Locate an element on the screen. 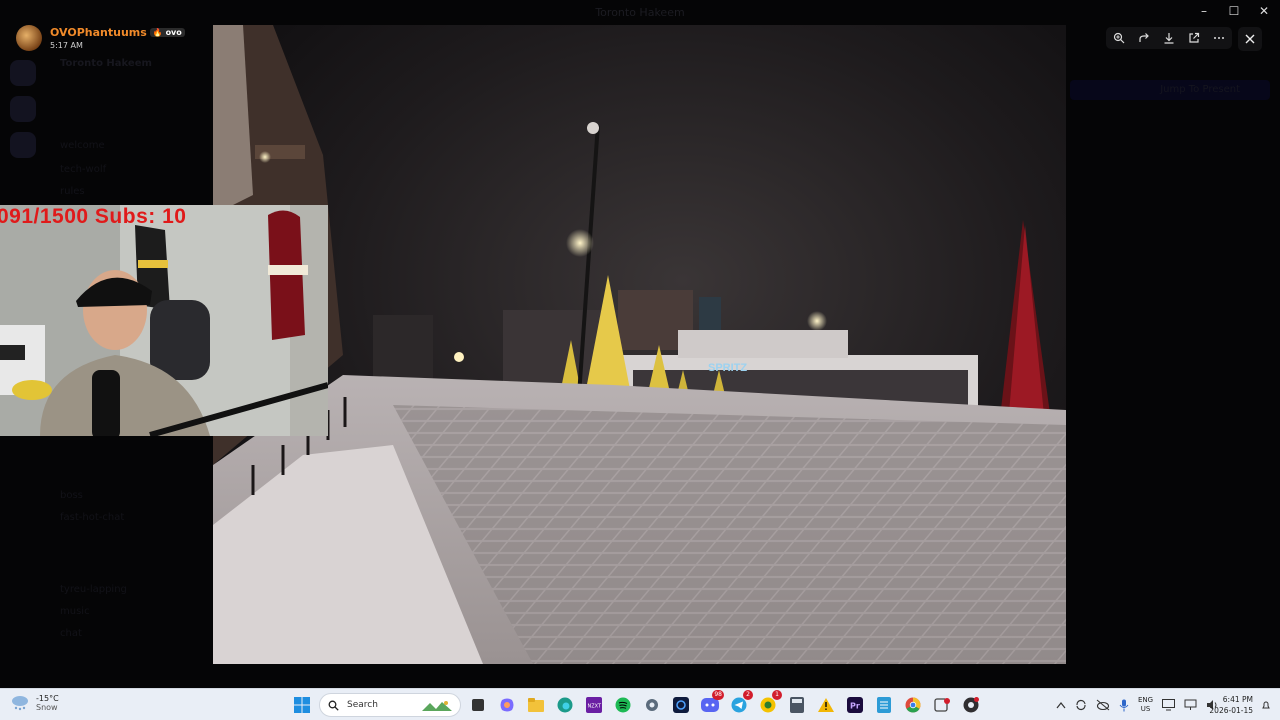 Image resolution: width=1280 pixels, height=720 pixels. system-tray: ENG US is located at coordinates (1137, 705).